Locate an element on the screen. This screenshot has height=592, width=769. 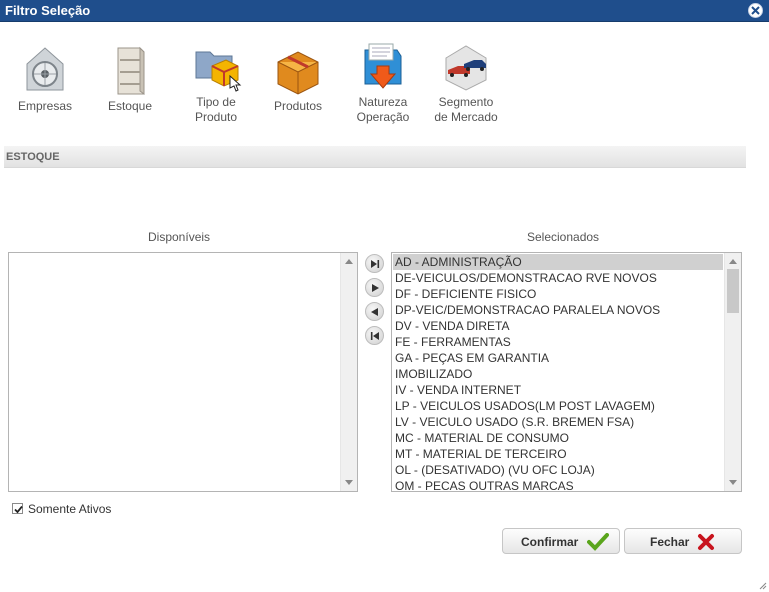
toolbar-label: Natureza is located at coordinates (383, 102).